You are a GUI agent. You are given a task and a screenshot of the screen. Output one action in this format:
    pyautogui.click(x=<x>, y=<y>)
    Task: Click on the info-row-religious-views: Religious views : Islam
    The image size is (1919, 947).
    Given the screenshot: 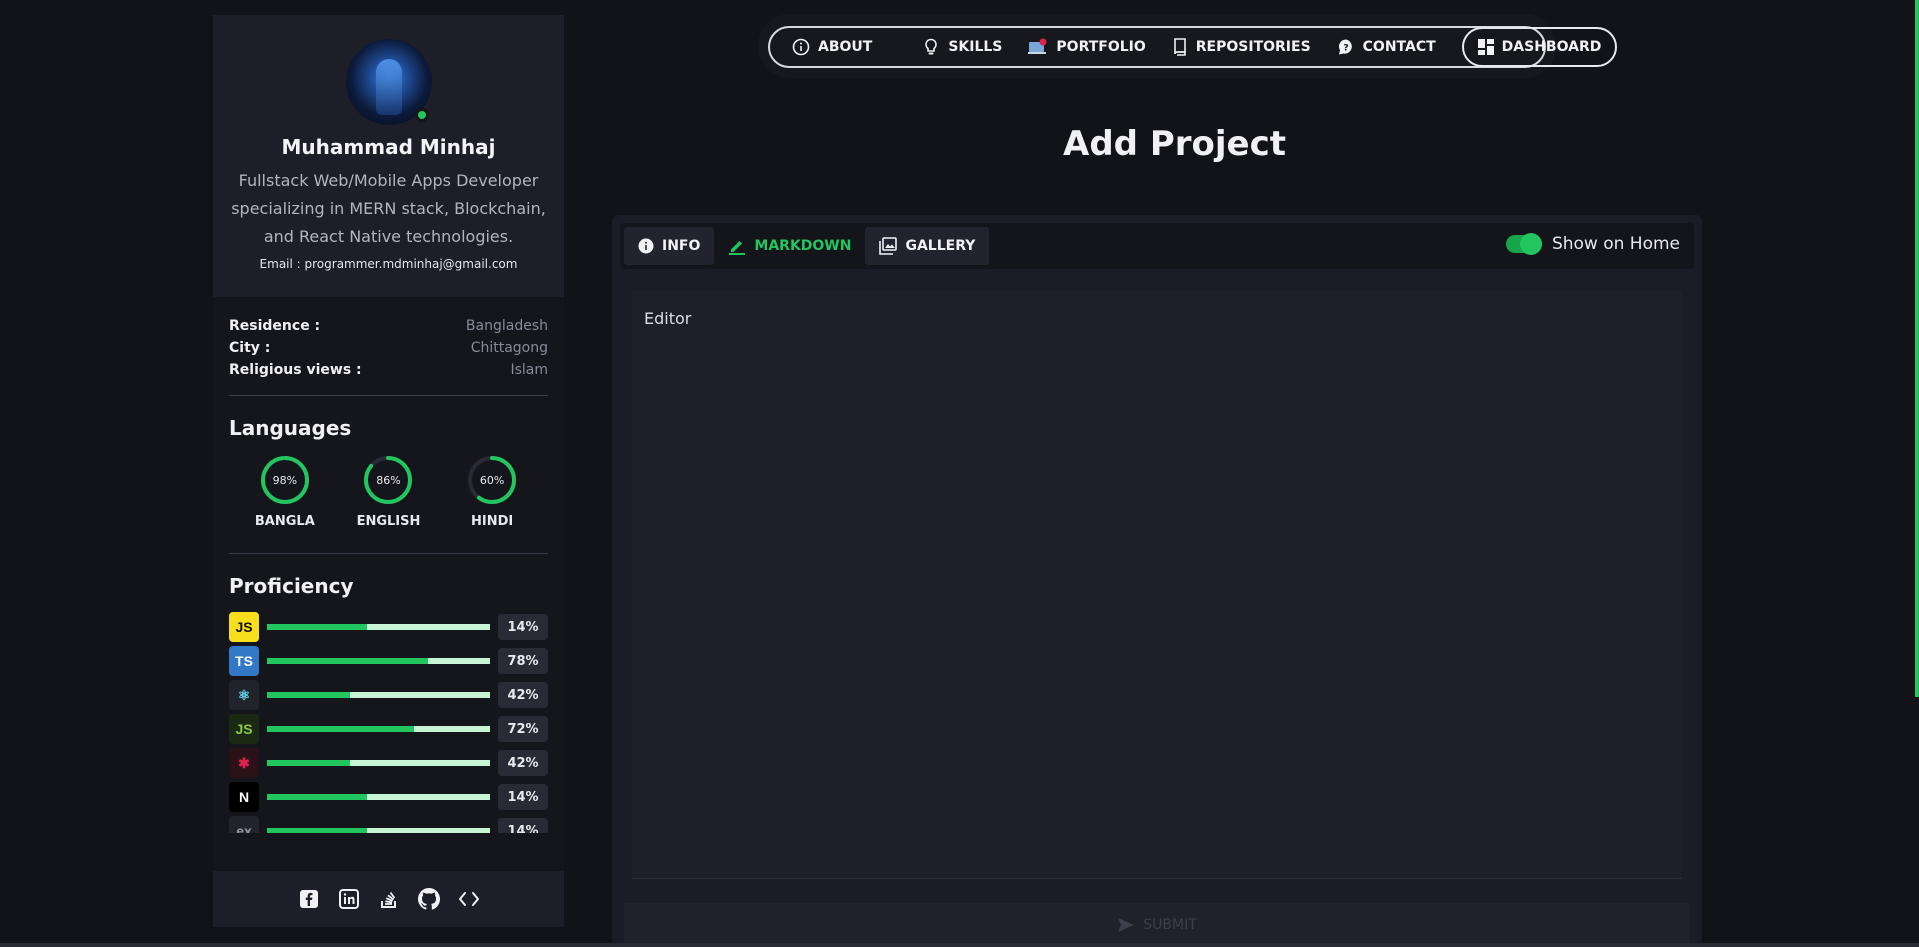 What is the action you would take?
    pyautogui.click(x=388, y=370)
    